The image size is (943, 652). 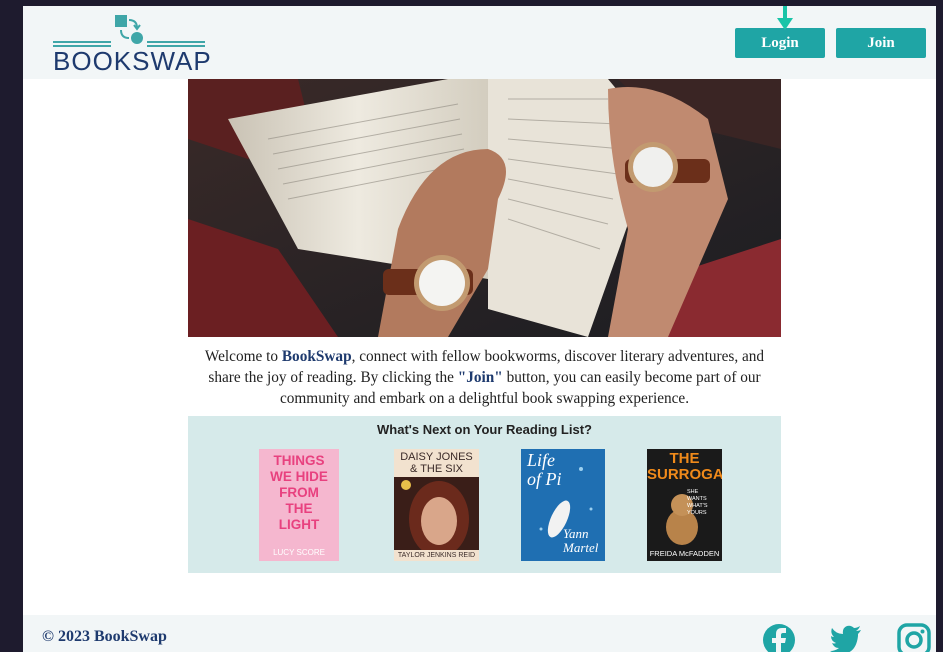 What do you see at coordinates (785, 18) in the screenshot?
I see `pointer-arrow-icon` at bounding box center [785, 18].